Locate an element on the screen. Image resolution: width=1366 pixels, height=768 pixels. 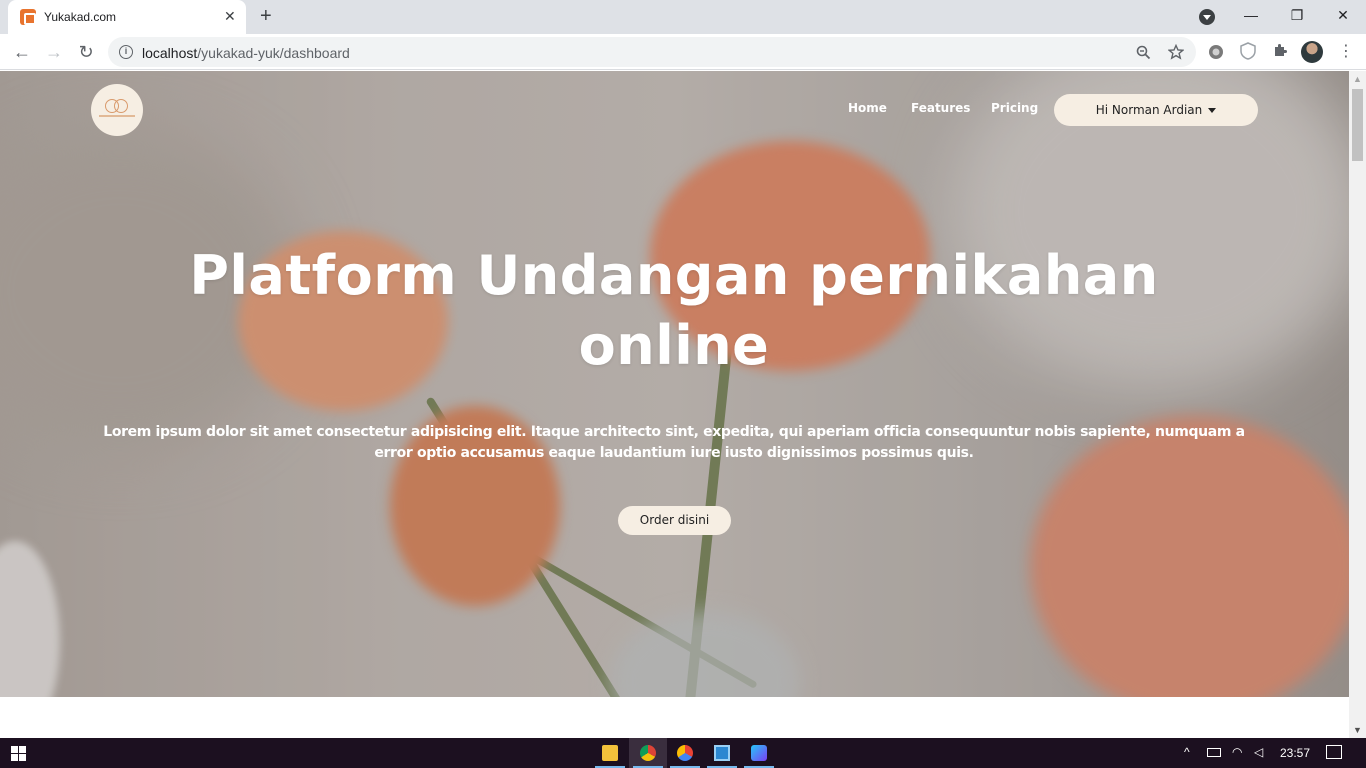
file-explorer-icon is located at coordinates (610, 753).